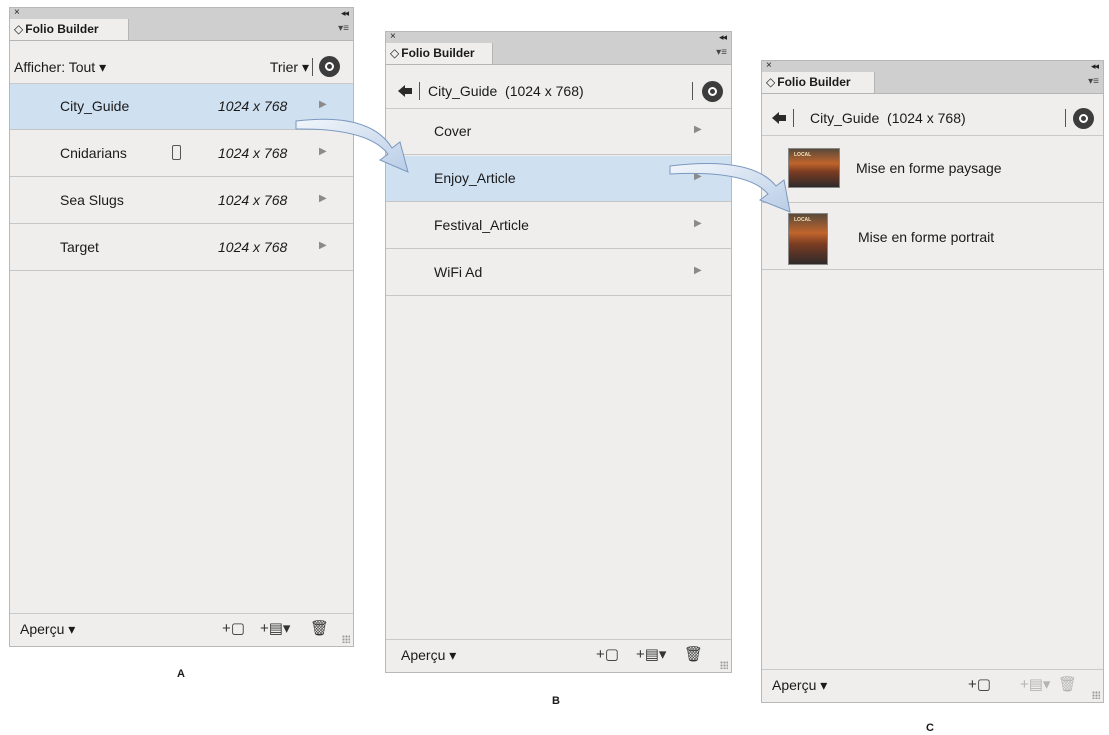 The image size is (1109, 735). What do you see at coordinates (181, 154) in the screenshot?
I see `folio-row: Cnidarians 1024 x 768 ▶` at bounding box center [181, 154].